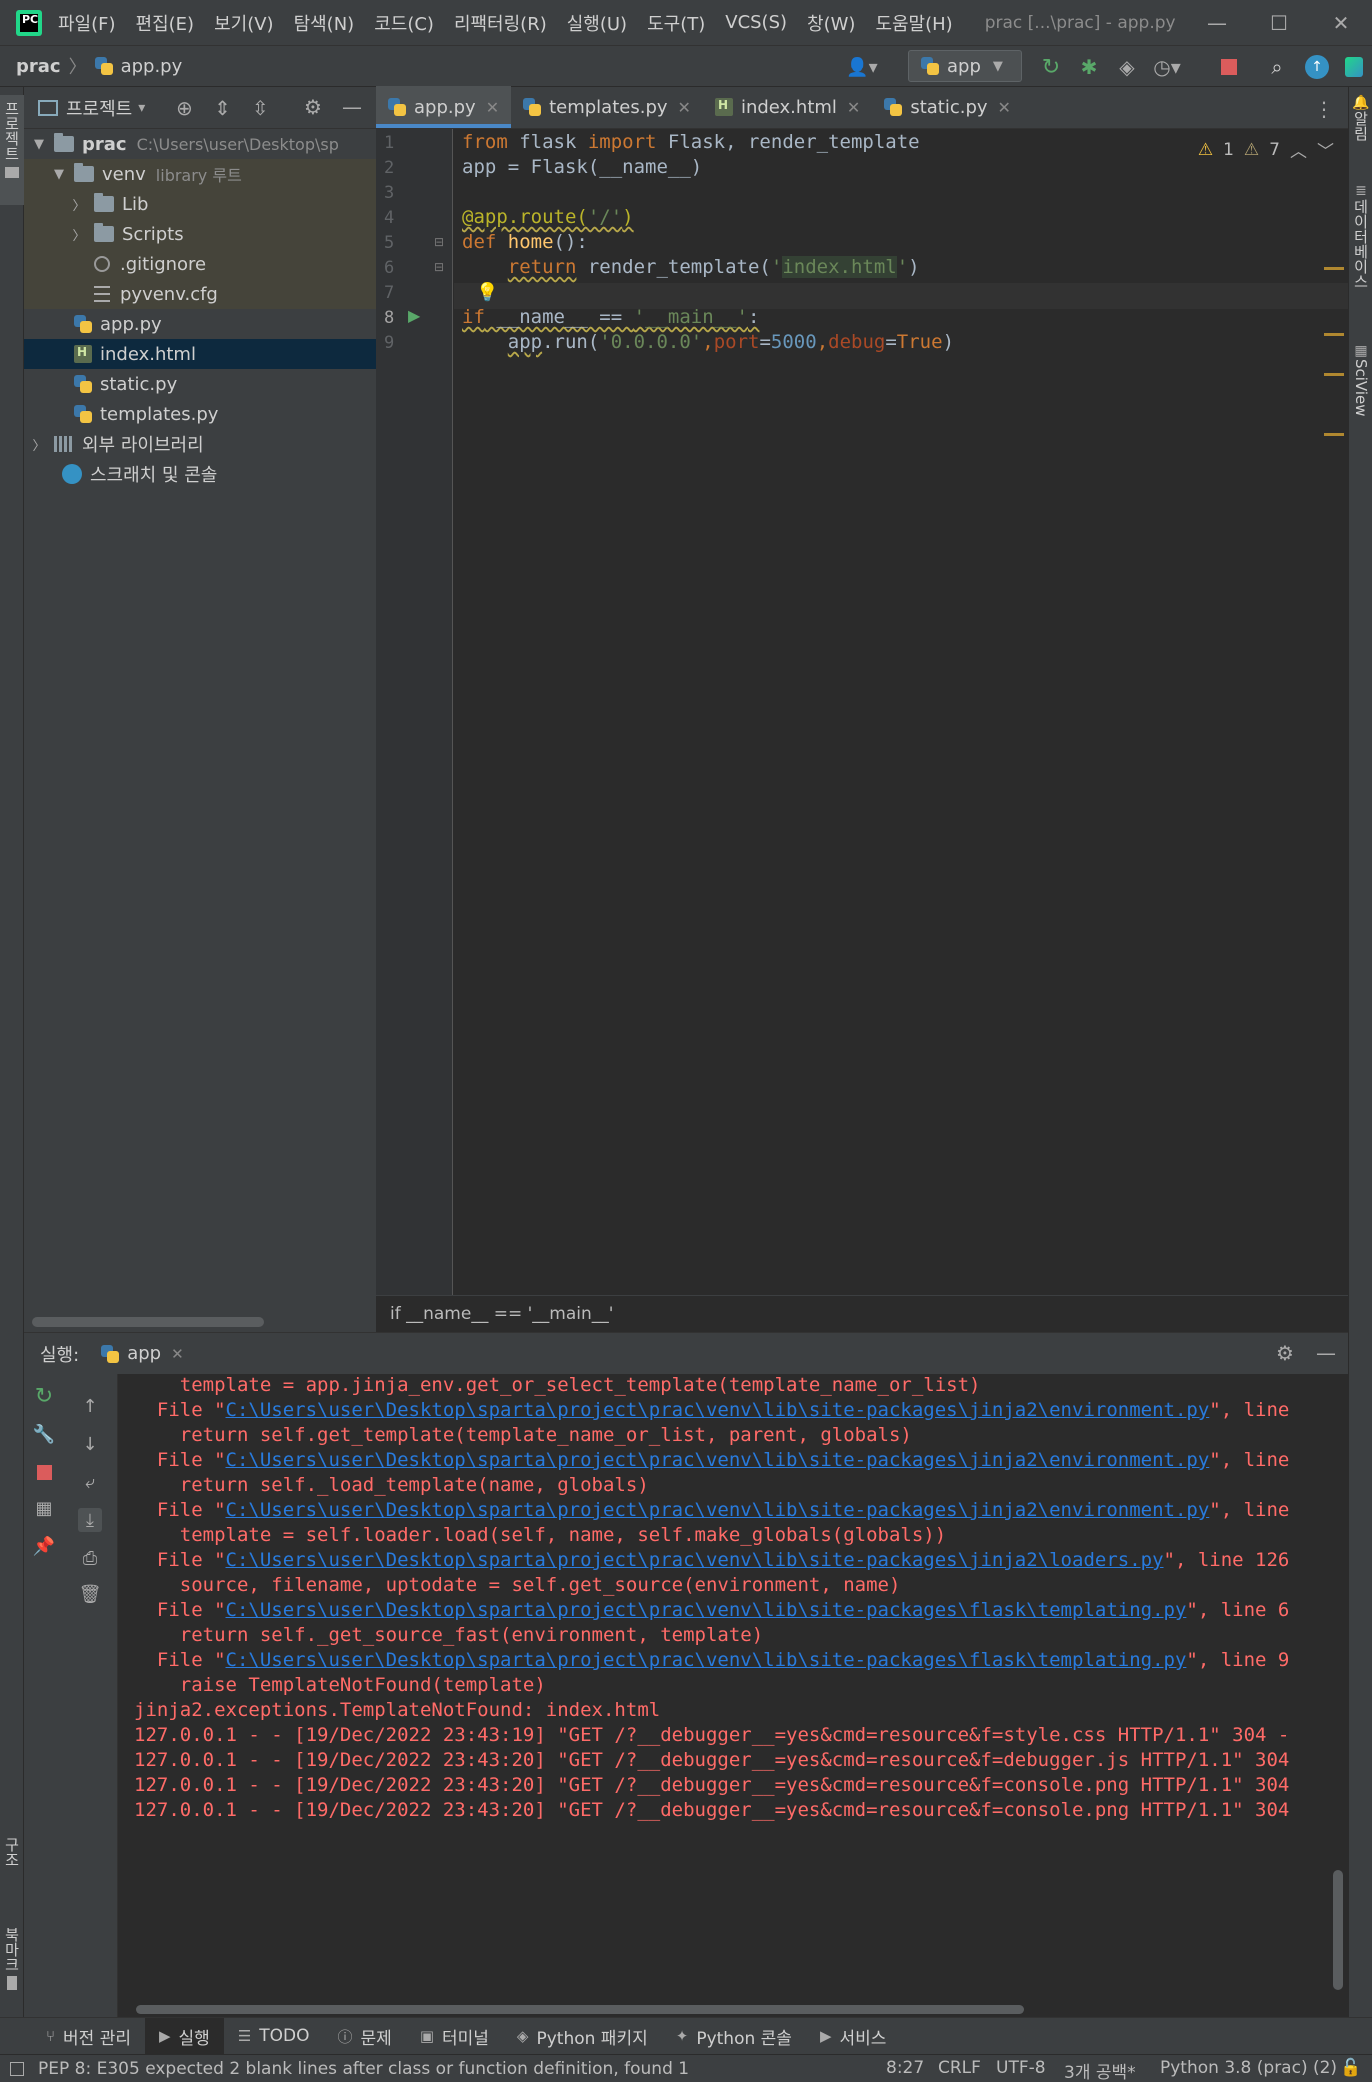  I want to click on minimize-icon: —, so click(1217, 22).